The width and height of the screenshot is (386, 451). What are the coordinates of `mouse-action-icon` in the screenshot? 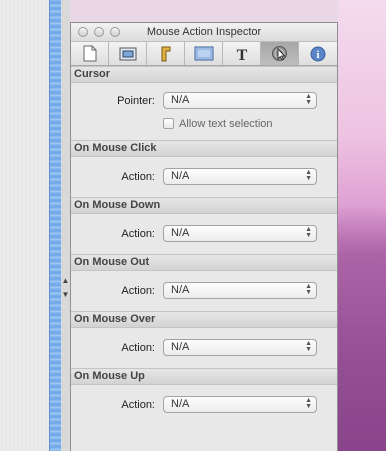 It's located at (279, 53).